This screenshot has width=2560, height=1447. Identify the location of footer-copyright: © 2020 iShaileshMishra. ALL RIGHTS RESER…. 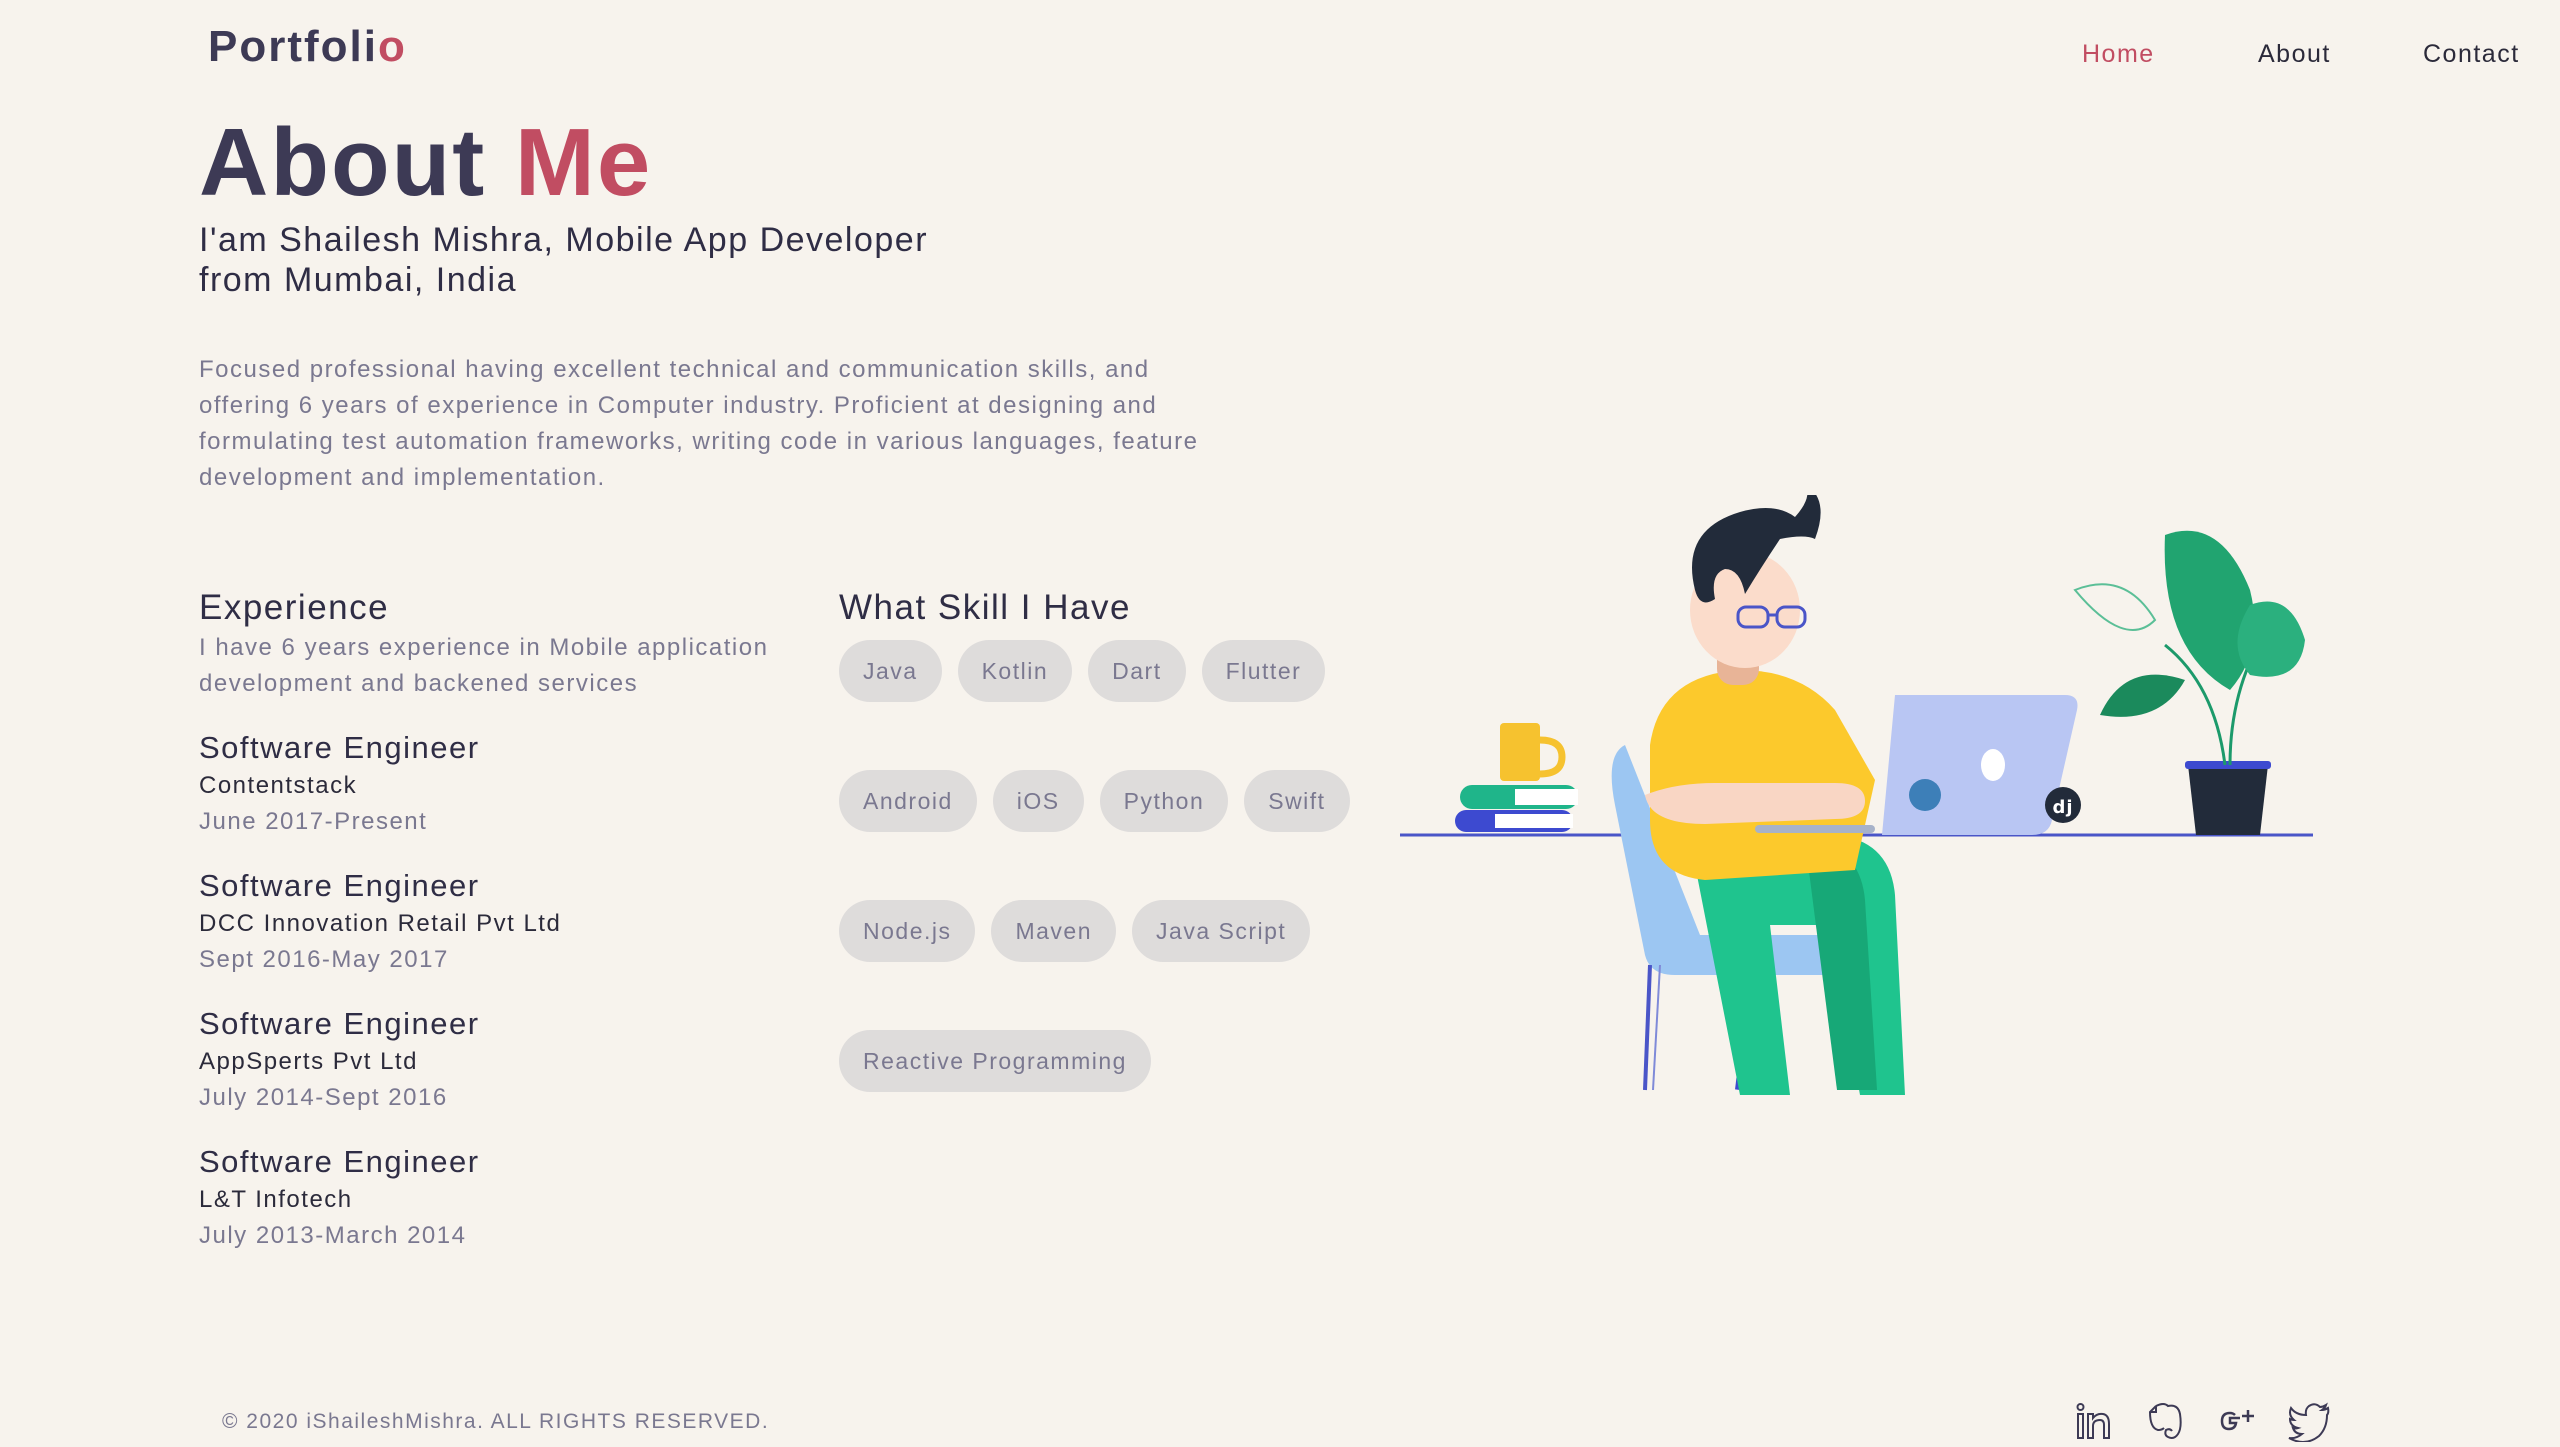
(496, 1421).